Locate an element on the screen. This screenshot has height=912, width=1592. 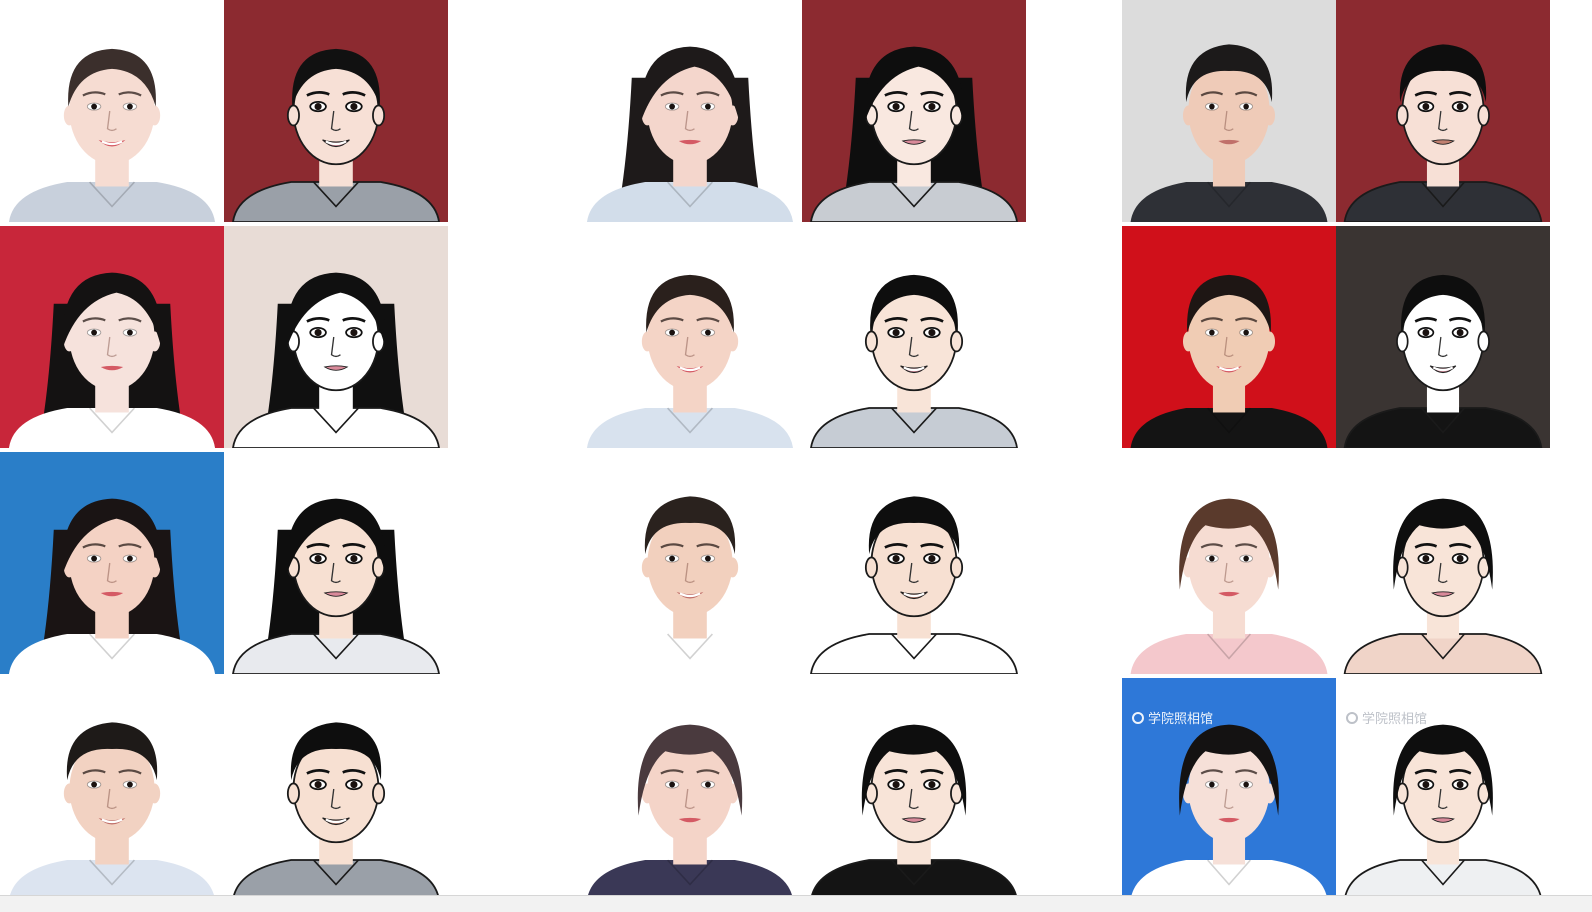
bottom-scrollbar-strip is located at coordinates (796, 903).